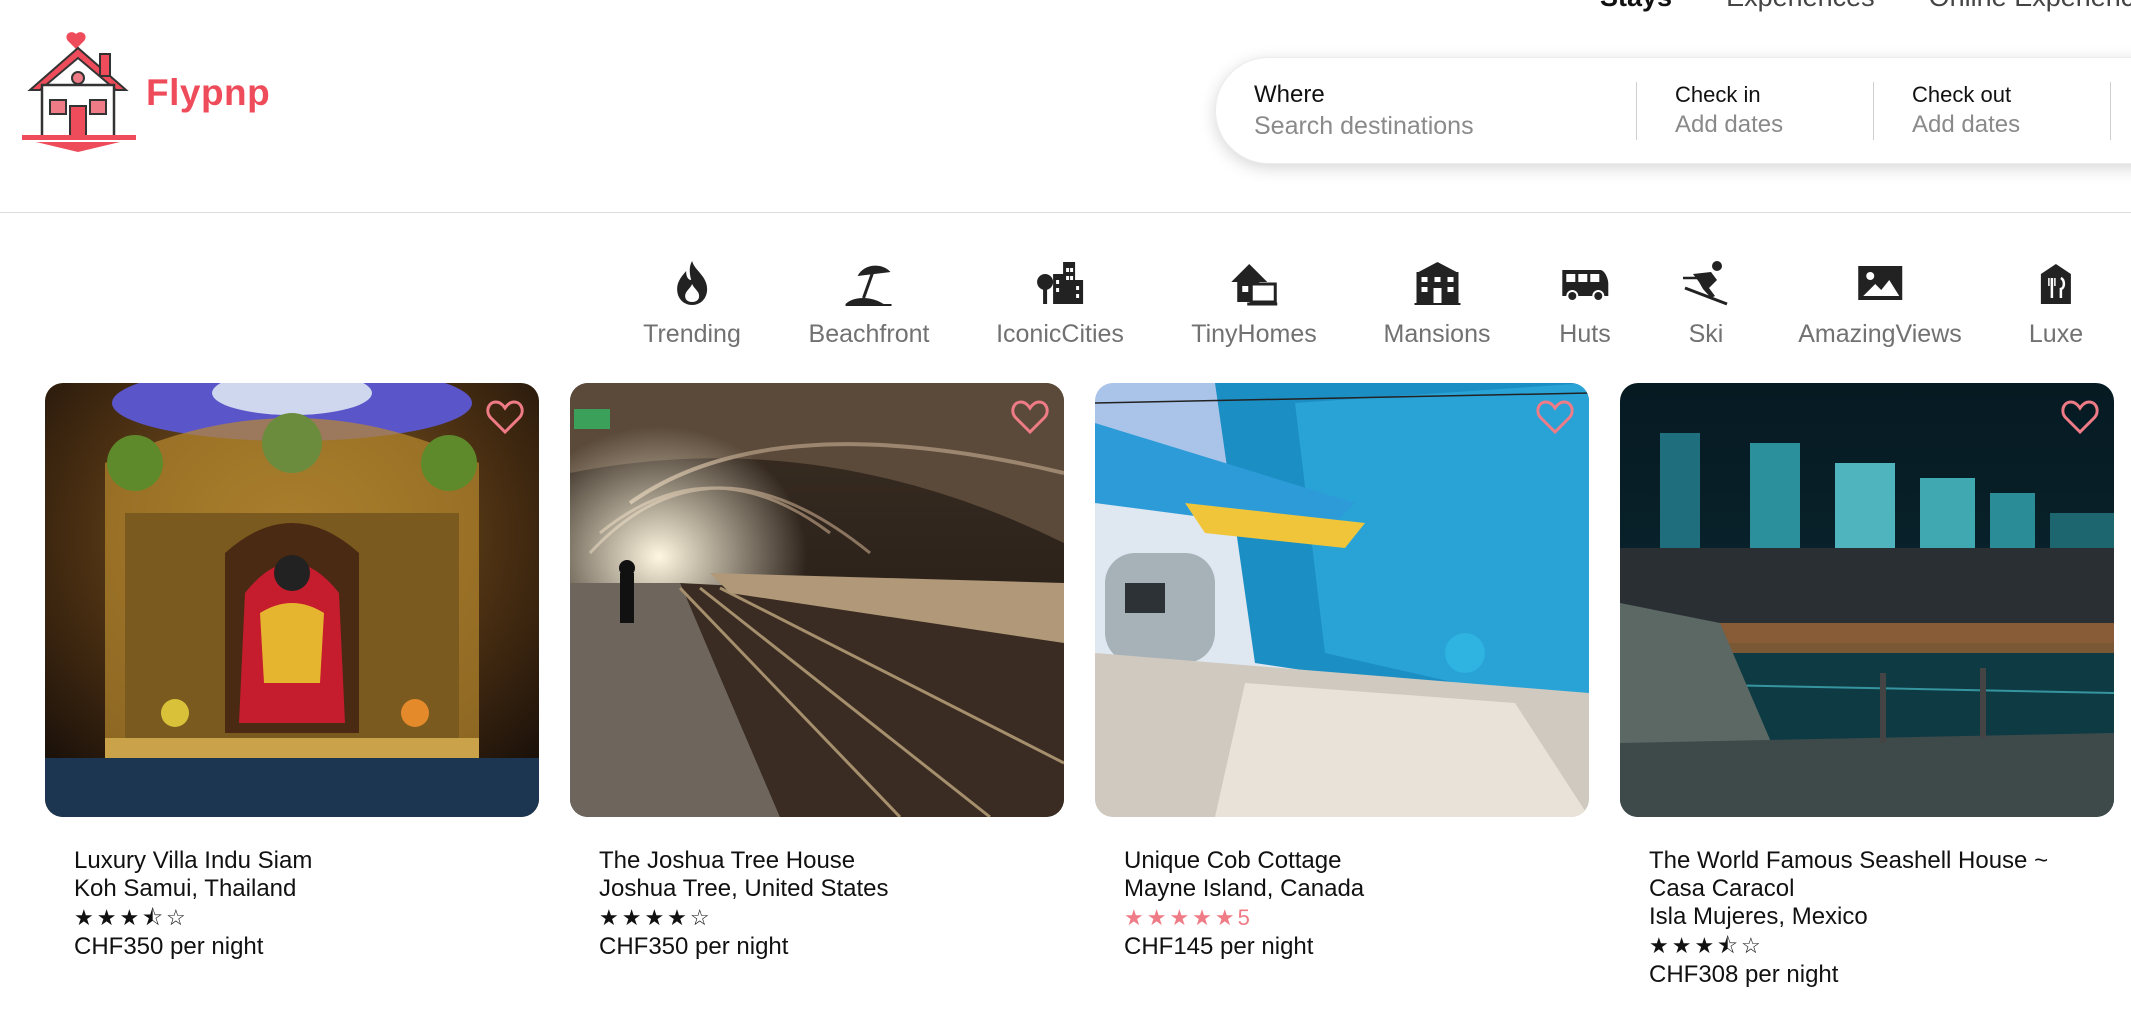 Image resolution: width=2131 pixels, height=1013 pixels. What do you see at coordinates (692, 334) in the screenshot?
I see `category-label: Trending` at bounding box center [692, 334].